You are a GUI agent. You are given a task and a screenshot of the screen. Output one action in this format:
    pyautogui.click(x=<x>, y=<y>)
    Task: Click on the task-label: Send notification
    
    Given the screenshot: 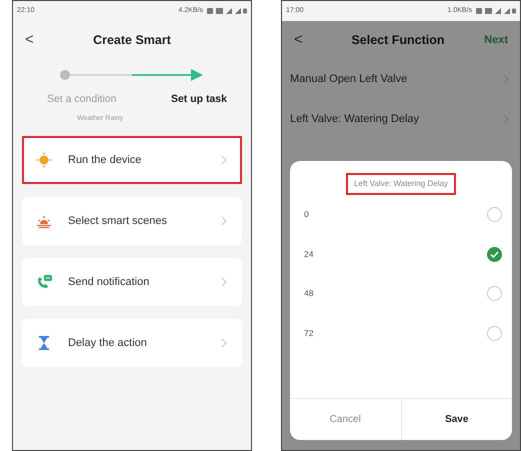 What is the action you would take?
    pyautogui.click(x=109, y=282)
    